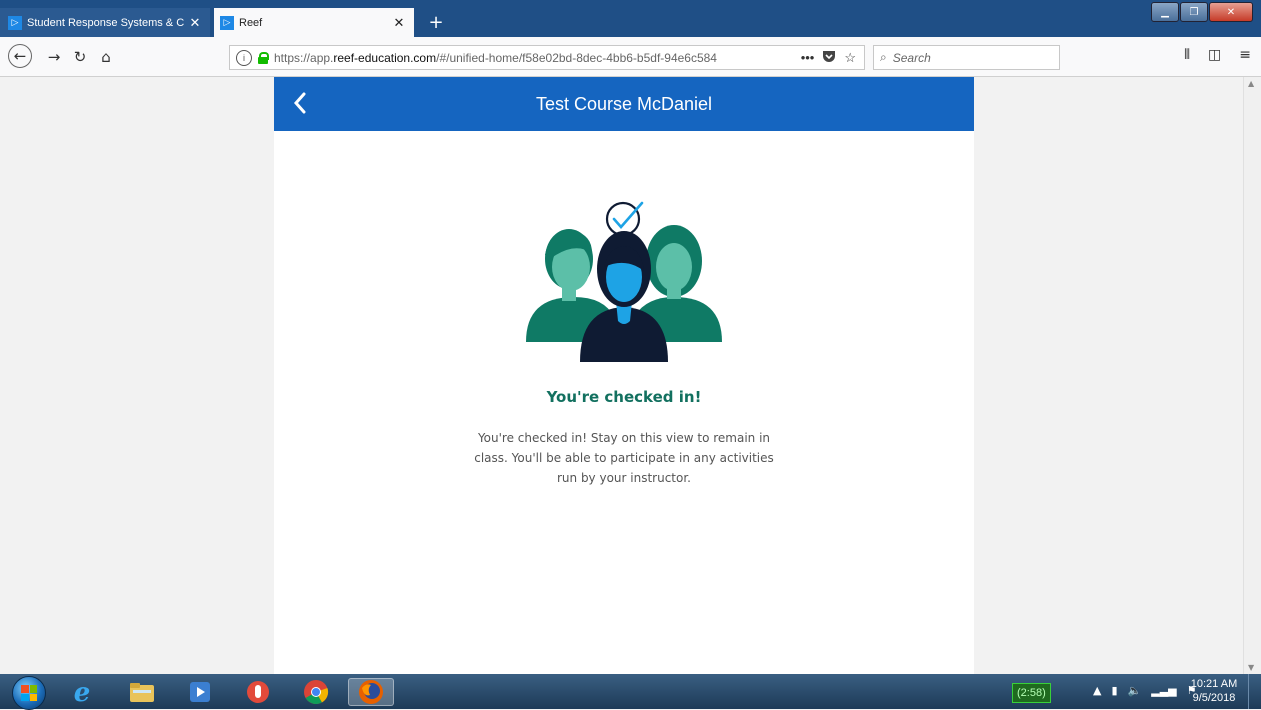 The height and width of the screenshot is (710, 1261). Describe the element at coordinates (1252, 375) in the screenshot. I see `page-scrollbar: ▲ ▼` at that location.